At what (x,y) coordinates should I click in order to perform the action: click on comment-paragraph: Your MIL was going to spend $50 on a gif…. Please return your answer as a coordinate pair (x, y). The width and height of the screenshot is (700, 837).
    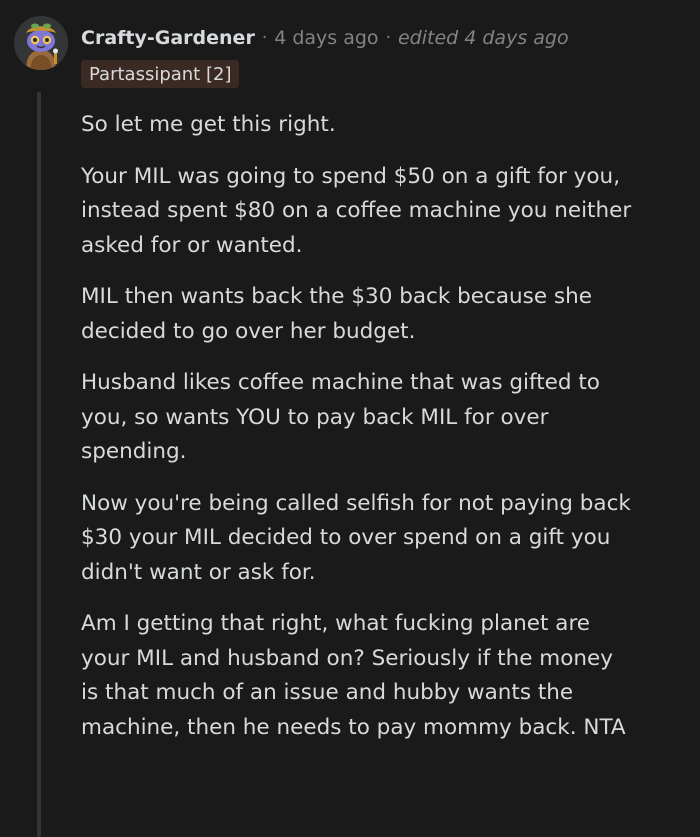
    Looking at the image, I should click on (356, 210).